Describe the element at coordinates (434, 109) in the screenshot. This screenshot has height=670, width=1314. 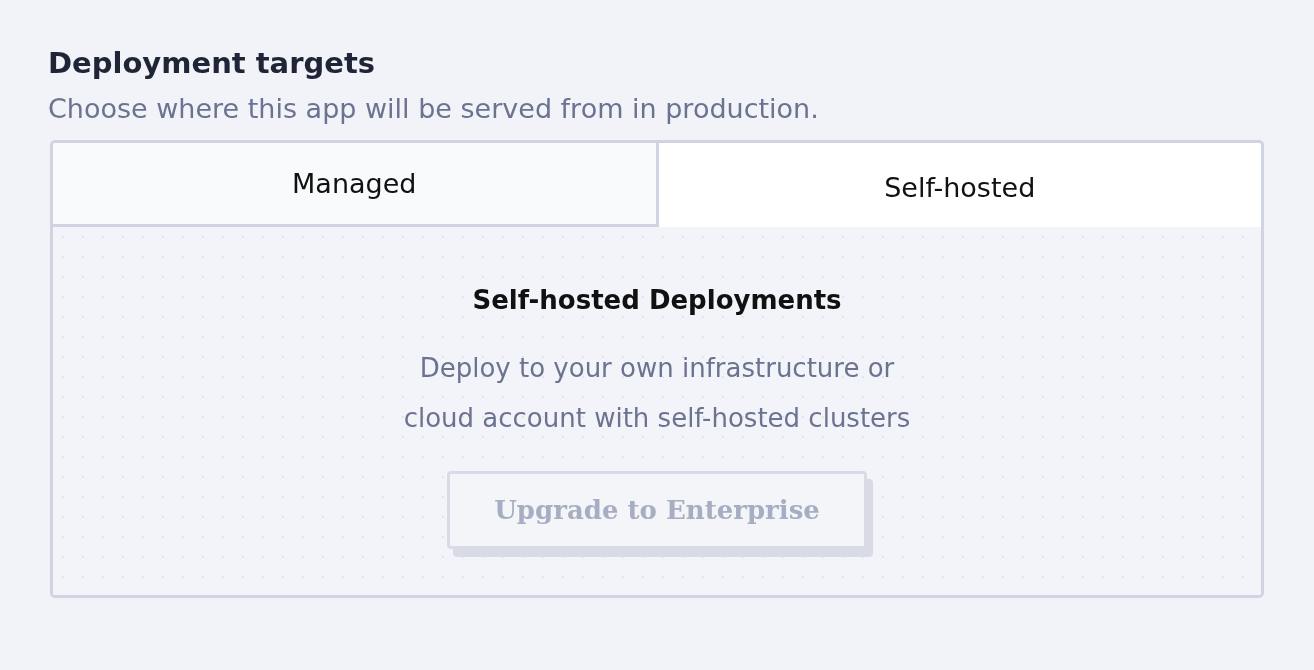
I see `section-description: Choose where this app will be served from in production.` at that location.